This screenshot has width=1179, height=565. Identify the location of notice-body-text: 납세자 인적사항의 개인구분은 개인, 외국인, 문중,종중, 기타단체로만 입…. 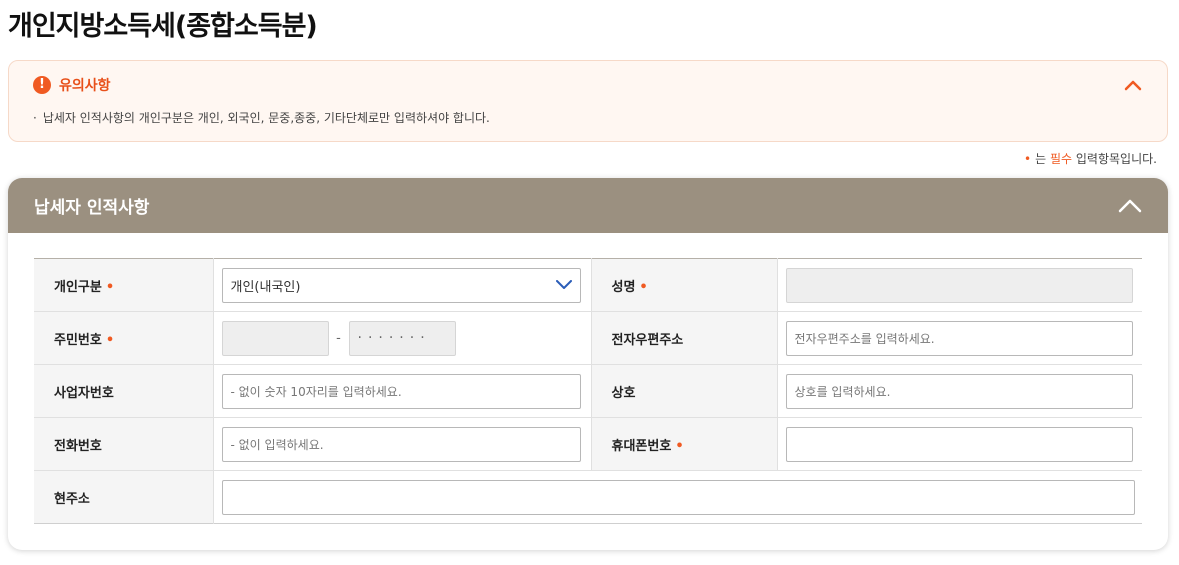
(266, 118).